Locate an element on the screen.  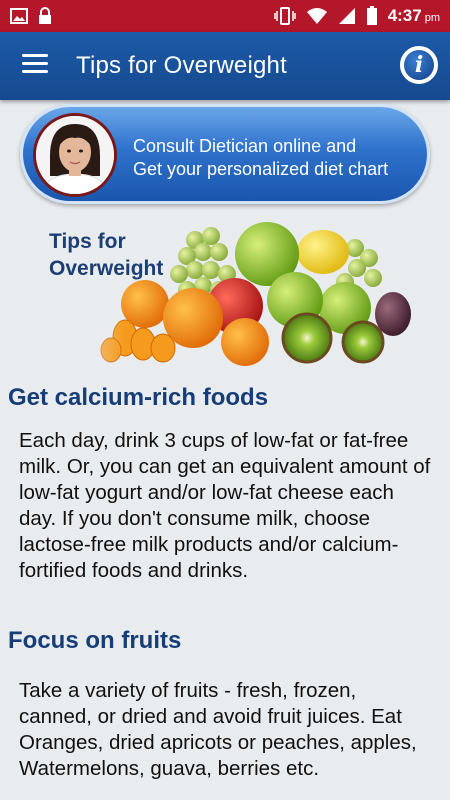
battery-icon is located at coordinates (371, 15).